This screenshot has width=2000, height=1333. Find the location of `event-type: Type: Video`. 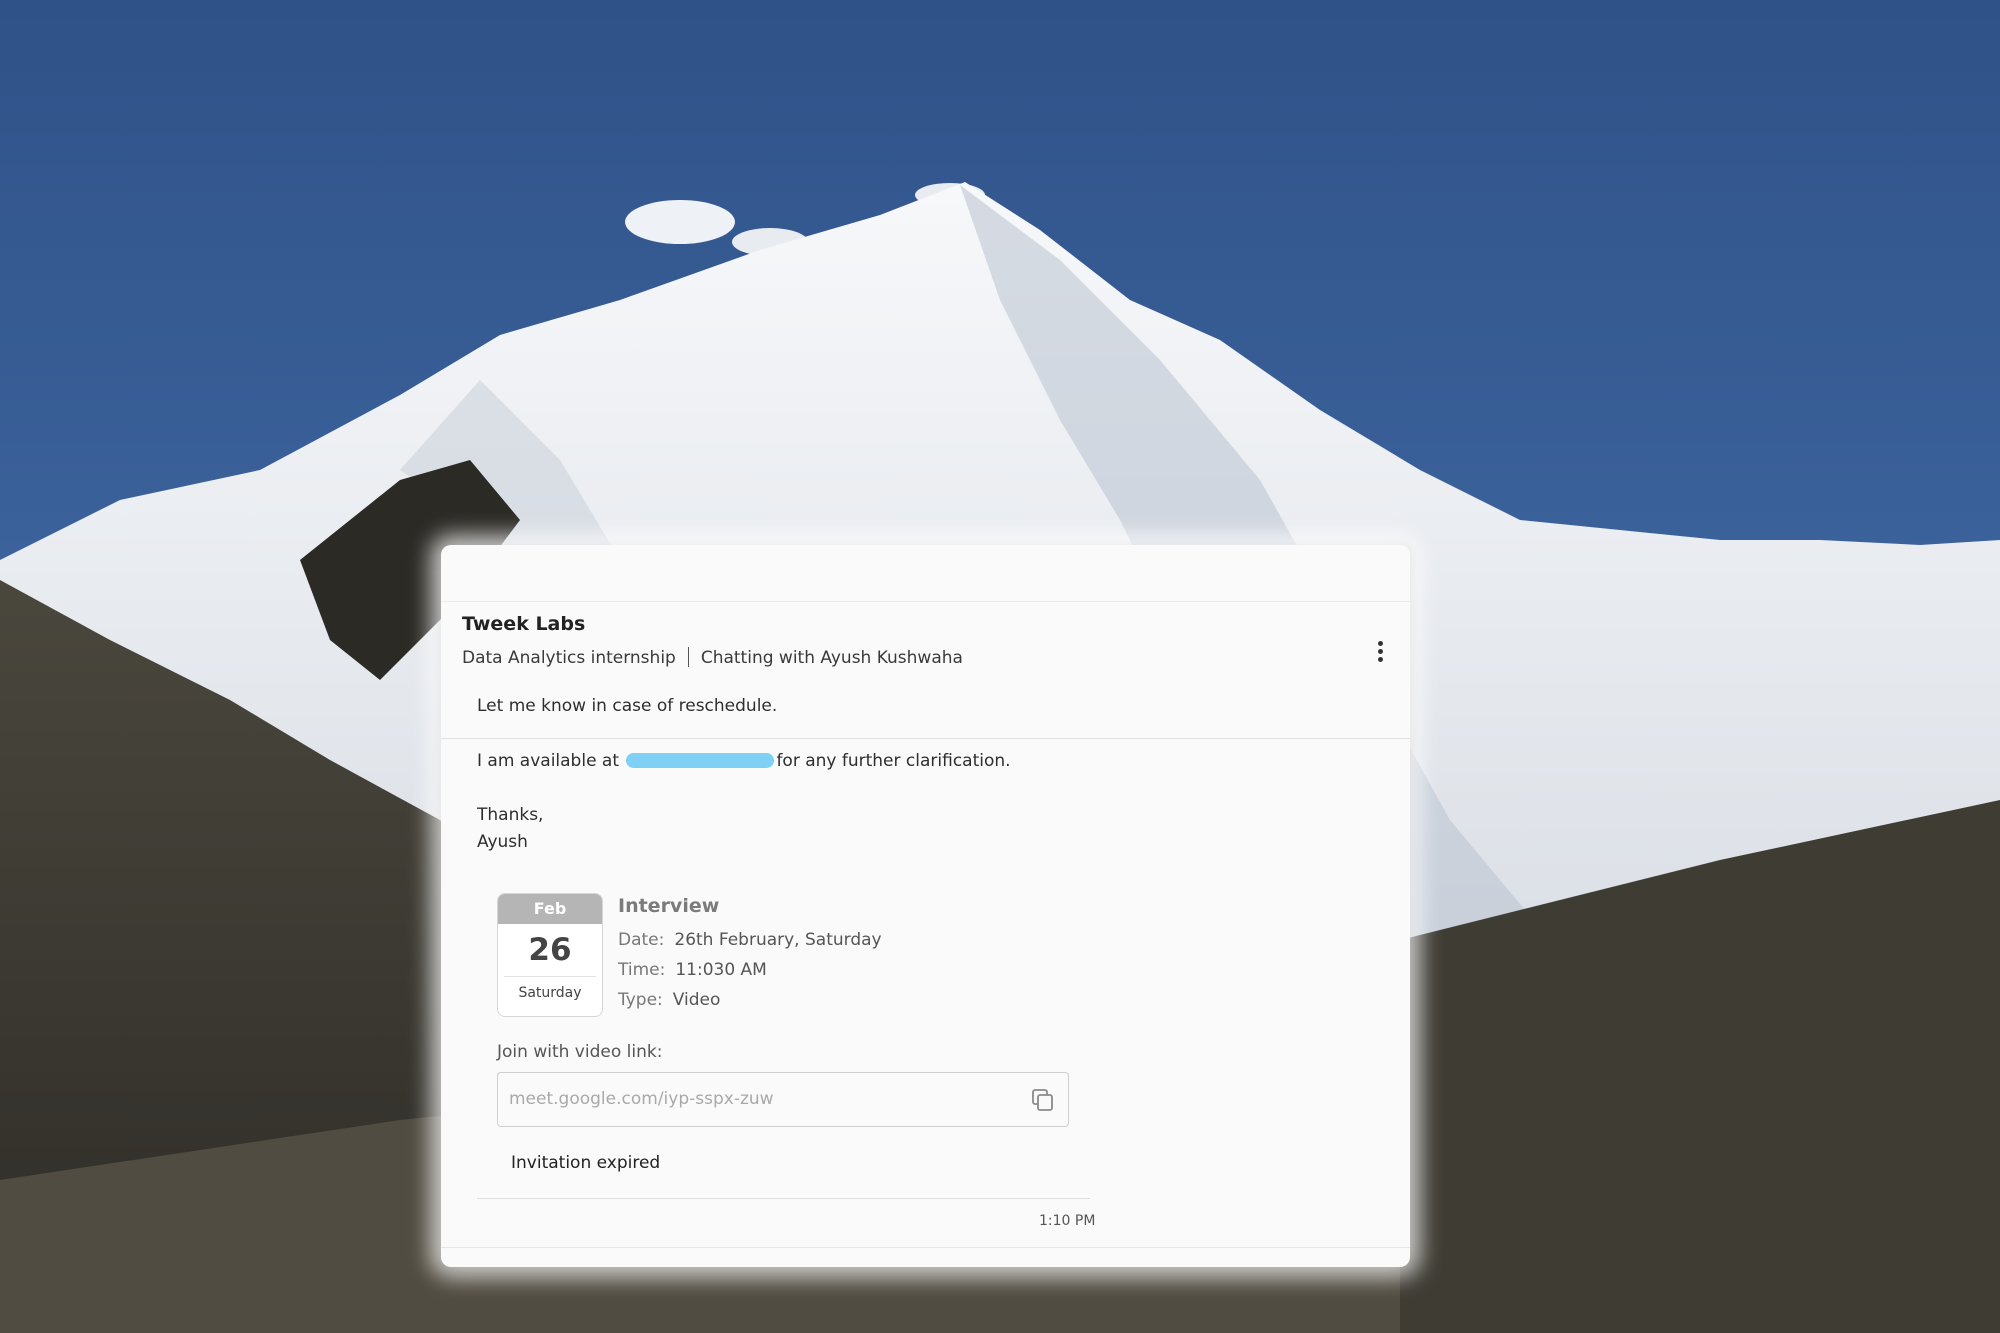

event-type: Type: Video is located at coordinates (669, 1000).